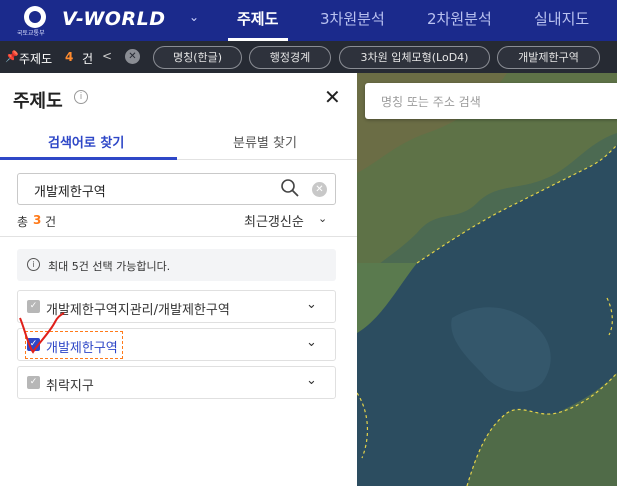  I want to click on search-input-value: 개발제한구역, so click(70, 190).